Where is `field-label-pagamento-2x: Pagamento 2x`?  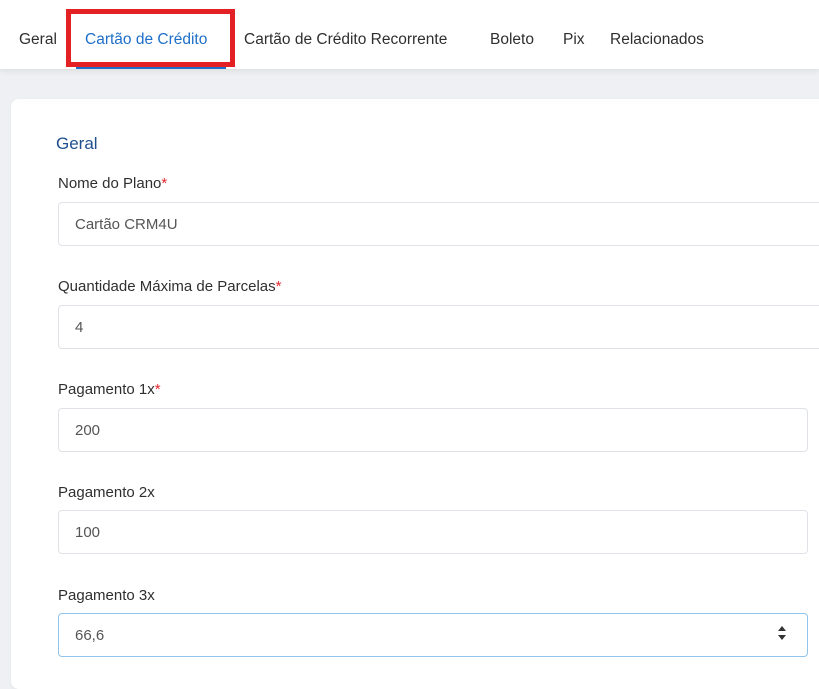 field-label-pagamento-2x: Pagamento 2x is located at coordinates (106, 492).